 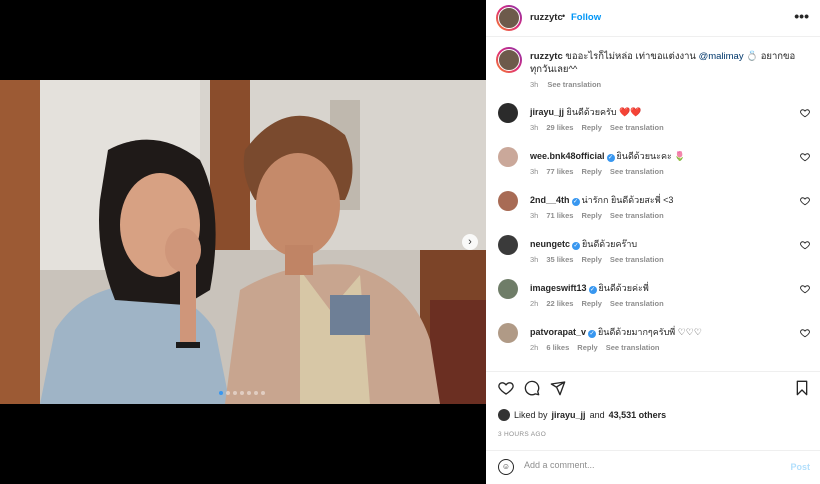 What do you see at coordinates (546, 17) in the screenshot?
I see `author-username: ruzzytc` at bounding box center [546, 17].